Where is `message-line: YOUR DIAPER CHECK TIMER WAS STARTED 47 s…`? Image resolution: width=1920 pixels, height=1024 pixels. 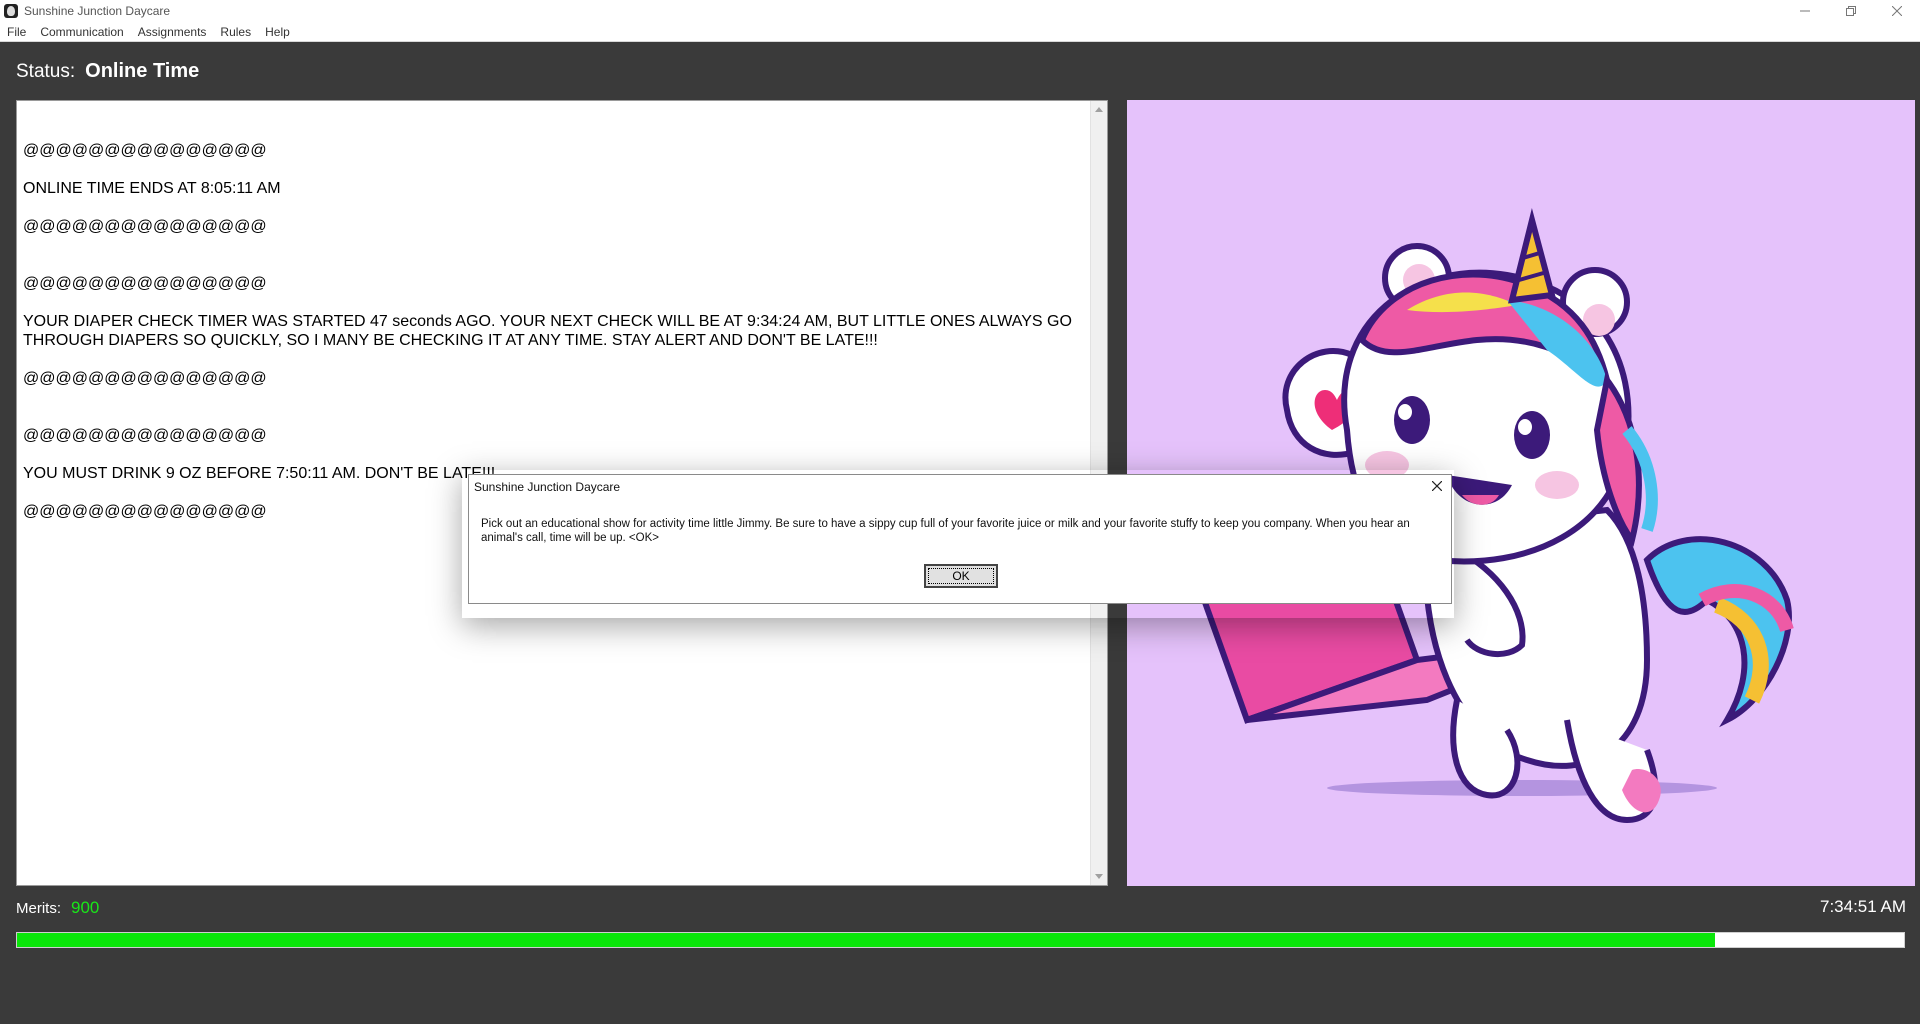
message-line: YOUR DIAPER CHECK TIMER WAS STARTED 47 s… is located at coordinates (550, 331).